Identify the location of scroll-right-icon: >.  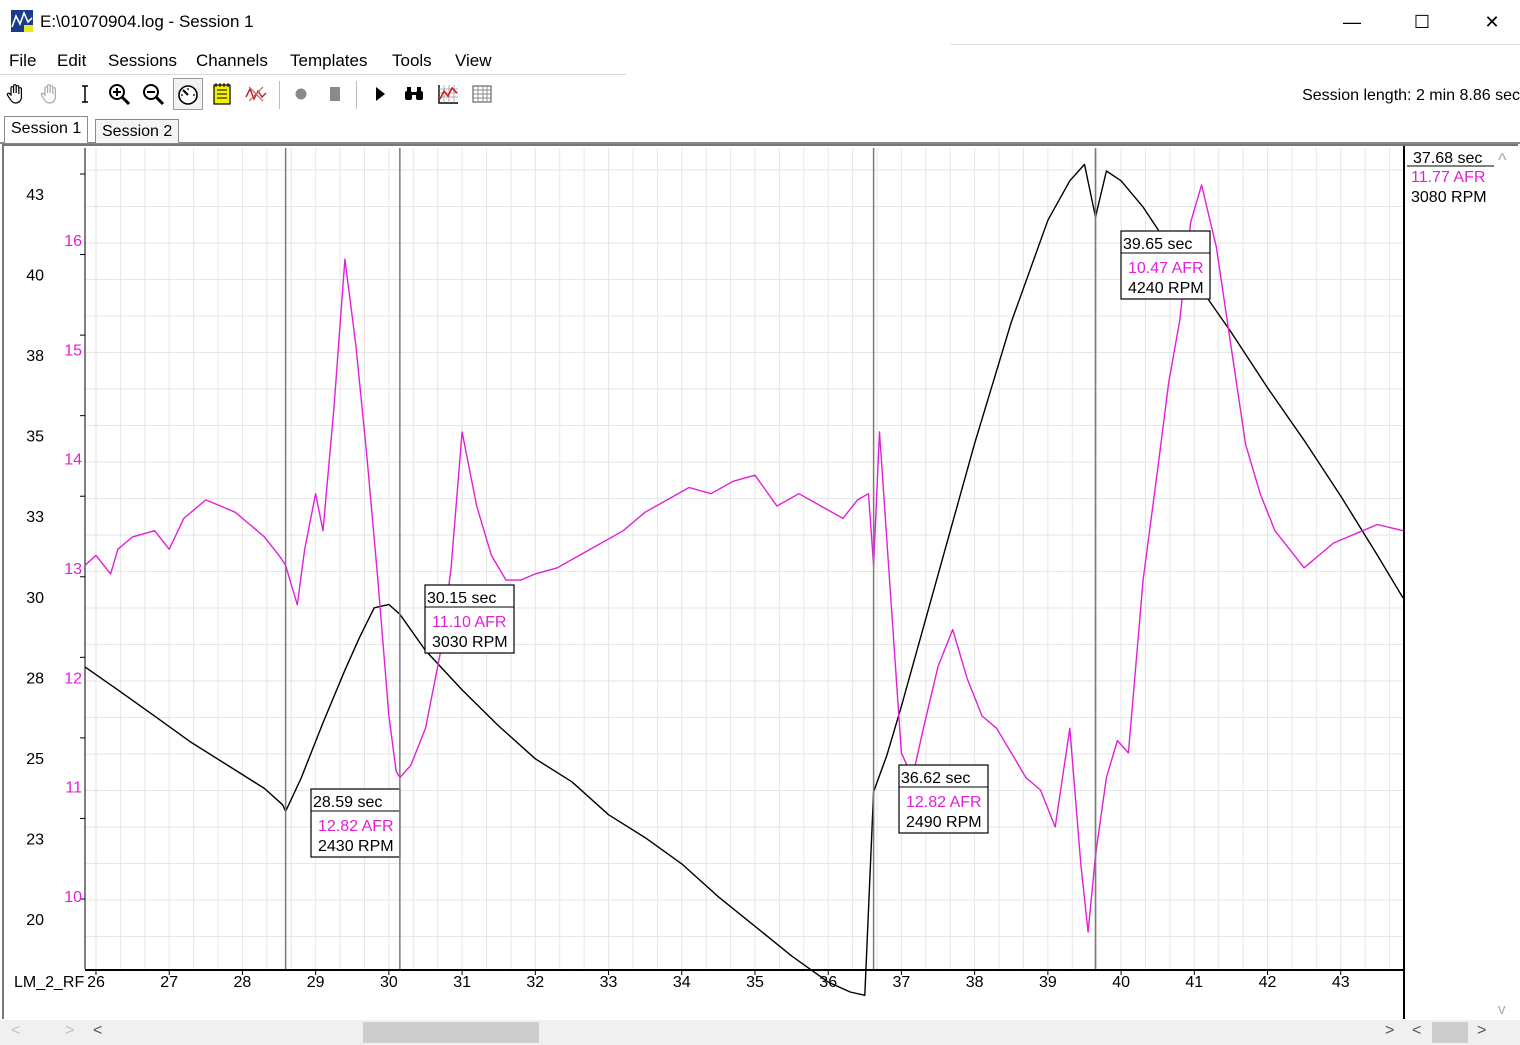
(69, 1031).